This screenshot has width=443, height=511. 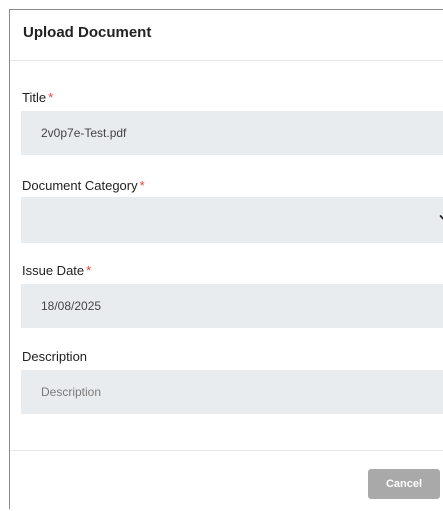 I want to click on dialog-footer: Cancel, so click(x=226, y=480).